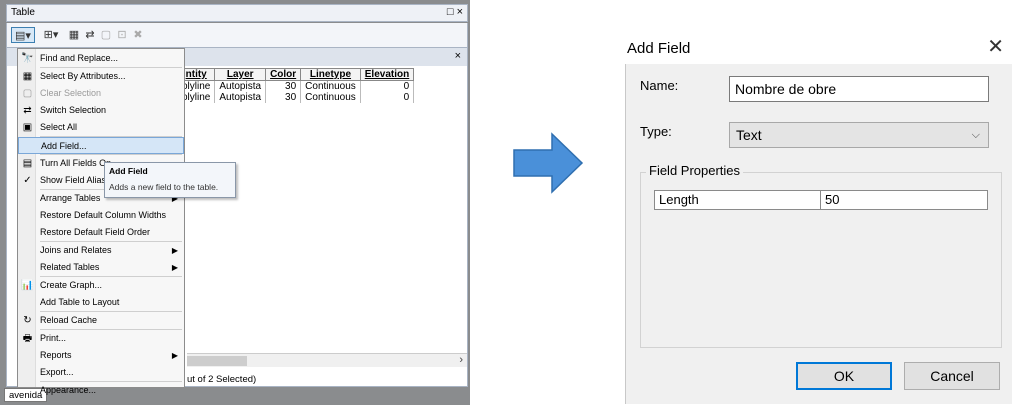 The height and width of the screenshot is (405, 1012). Describe the element at coordinates (90, 35) in the screenshot. I see `switch-selection-toolbar-icon: ⇄` at that location.